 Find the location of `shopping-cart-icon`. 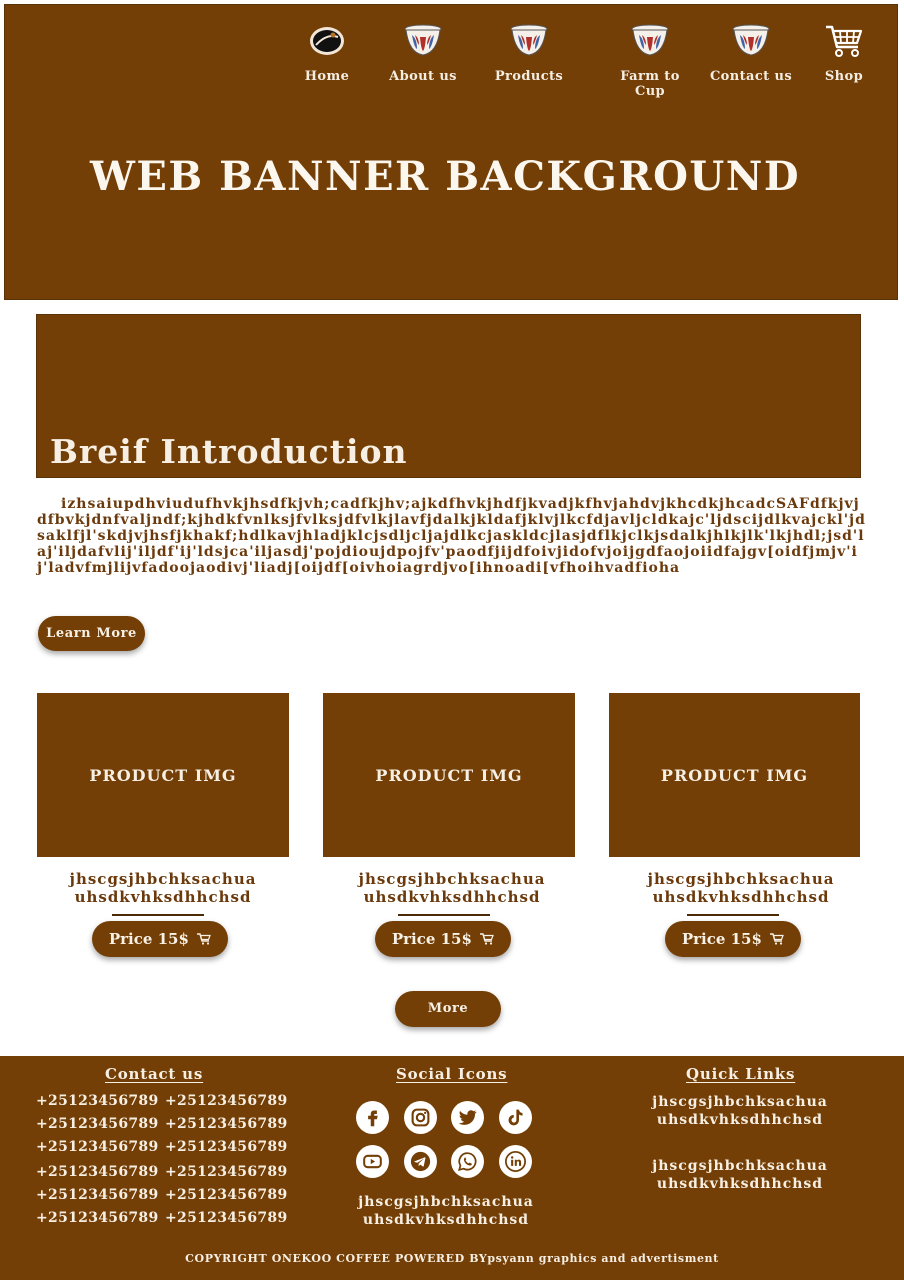

shopping-cart-icon is located at coordinates (844, 41).